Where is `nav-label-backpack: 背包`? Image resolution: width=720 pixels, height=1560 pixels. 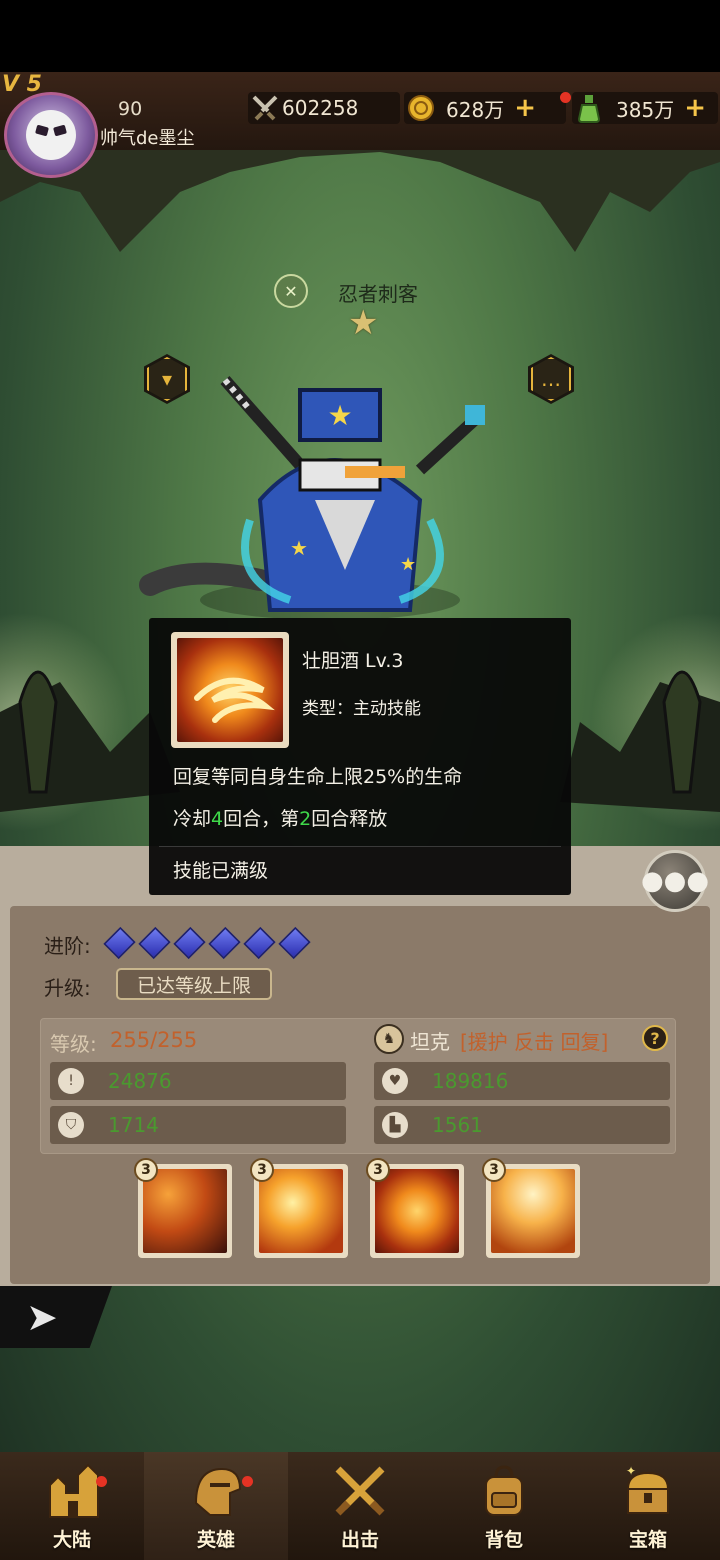
nav-label-backpack: 背包 is located at coordinates (503, 1540).